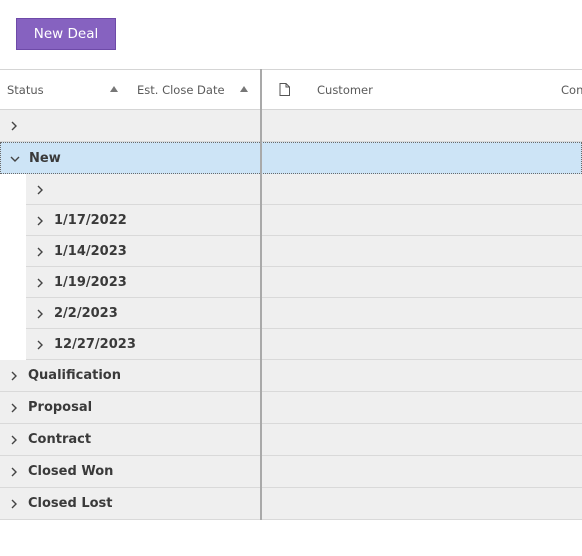 The height and width of the screenshot is (556, 582). What do you see at coordinates (304, 282) in the screenshot?
I see `subgroup-row: 1/19/2023` at bounding box center [304, 282].